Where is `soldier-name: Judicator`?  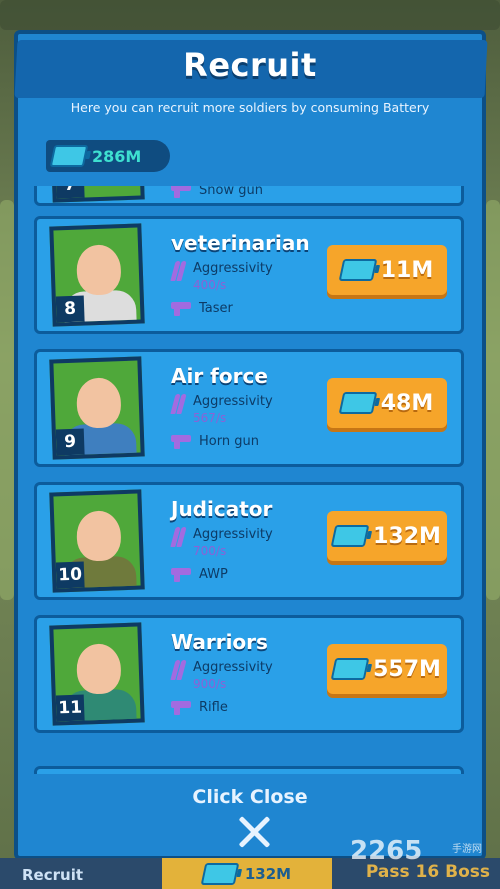 soldier-name: Judicator is located at coordinates (222, 509).